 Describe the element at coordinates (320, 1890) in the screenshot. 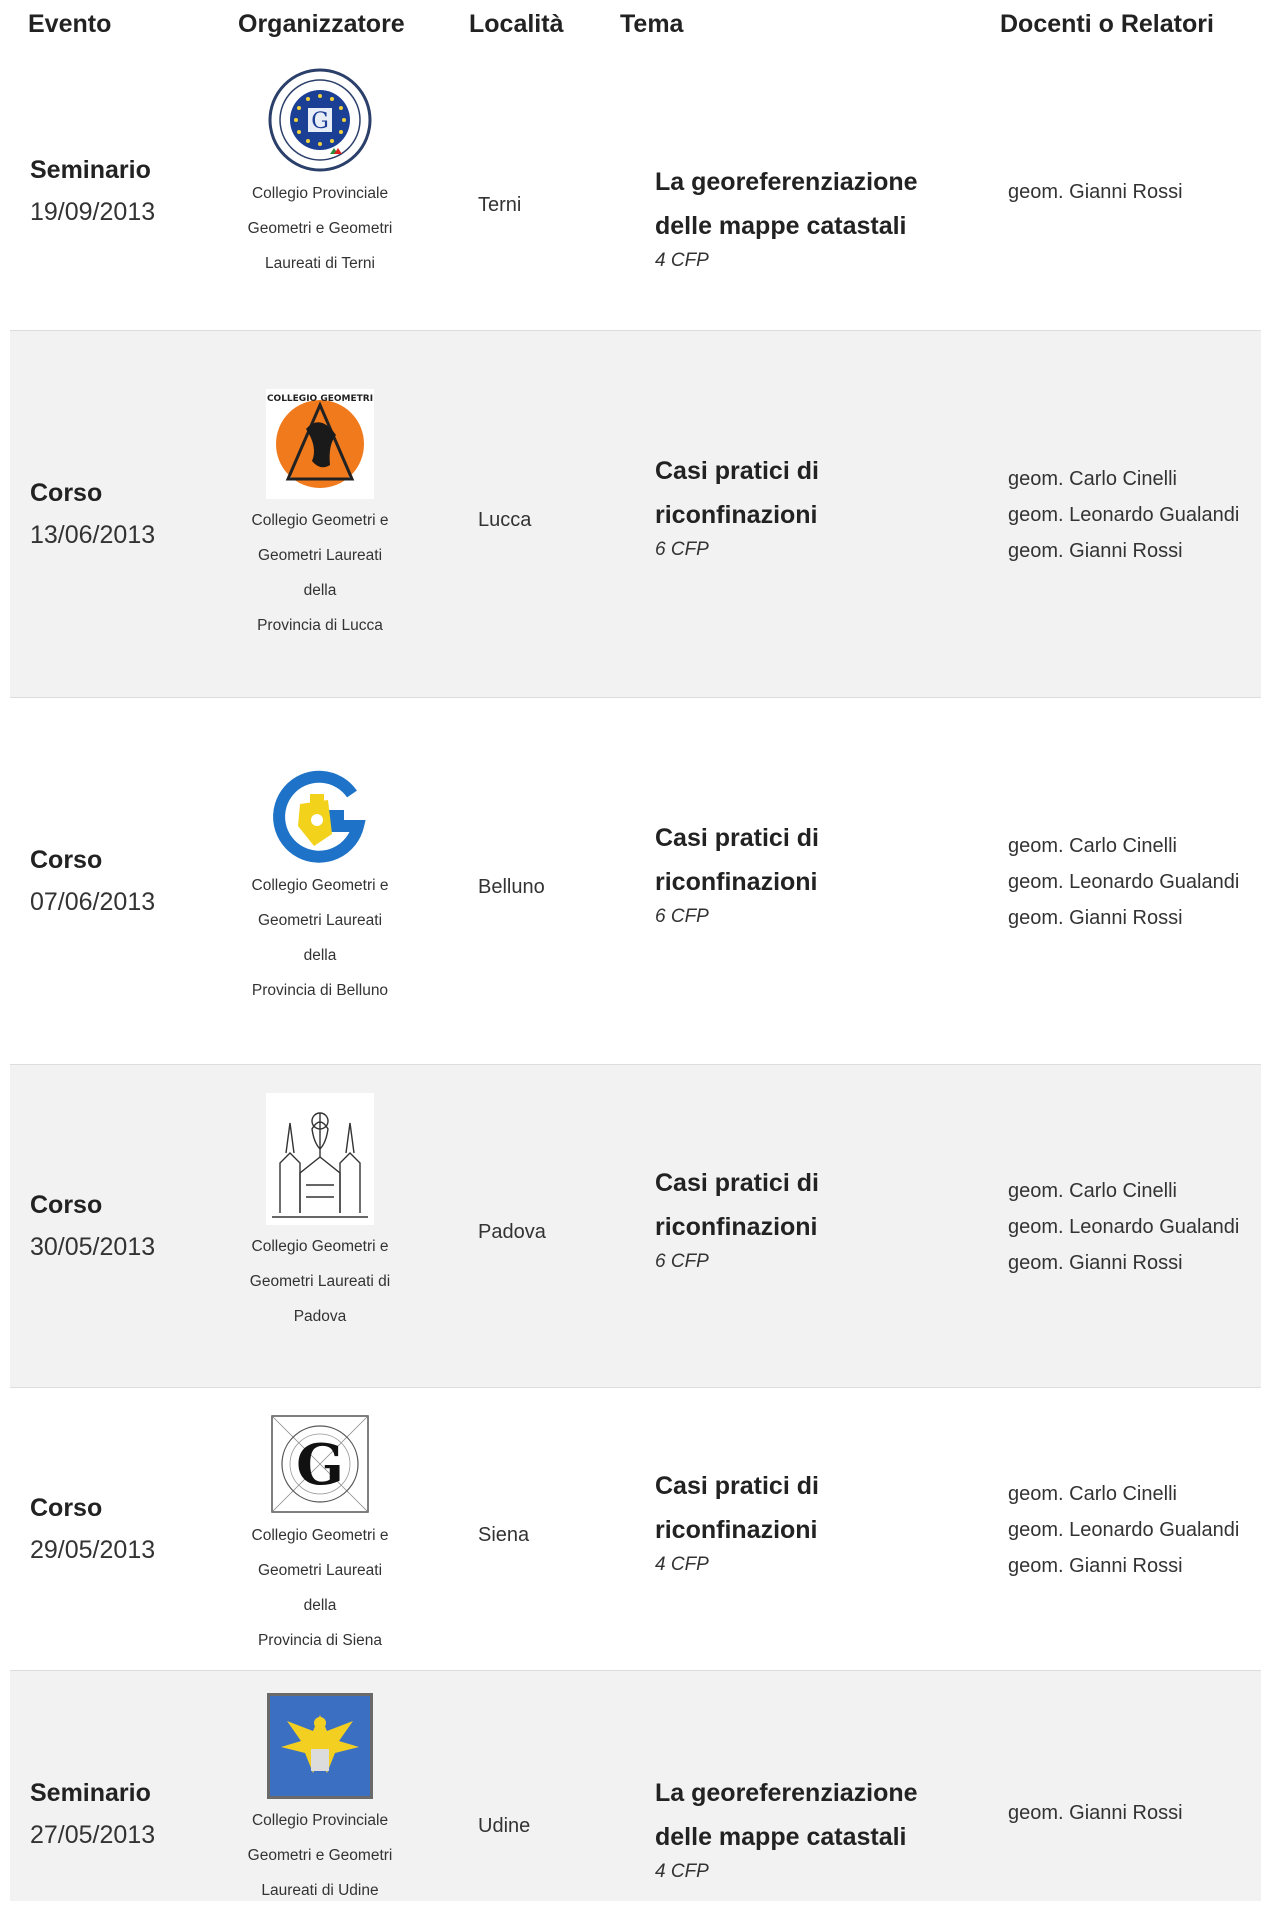

I see `organizer-name-line: Laureati di Udine` at that location.